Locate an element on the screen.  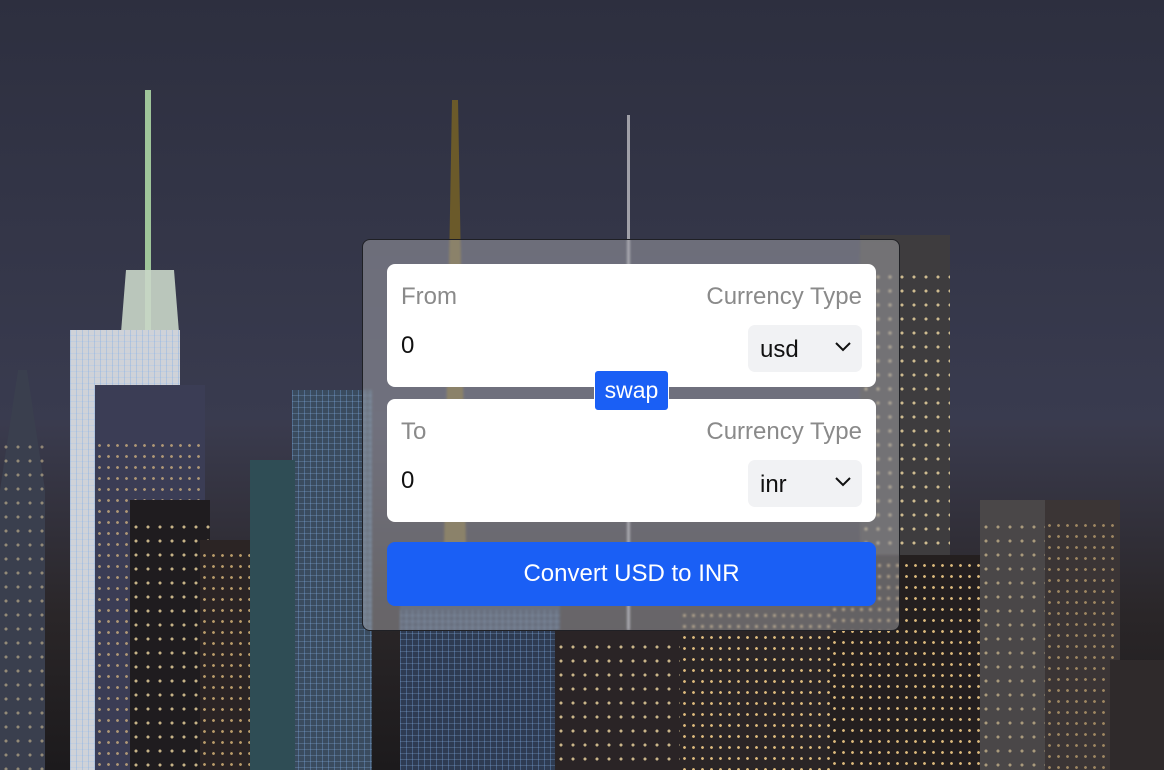
from-currency-select: usd is located at coordinates (805, 348).